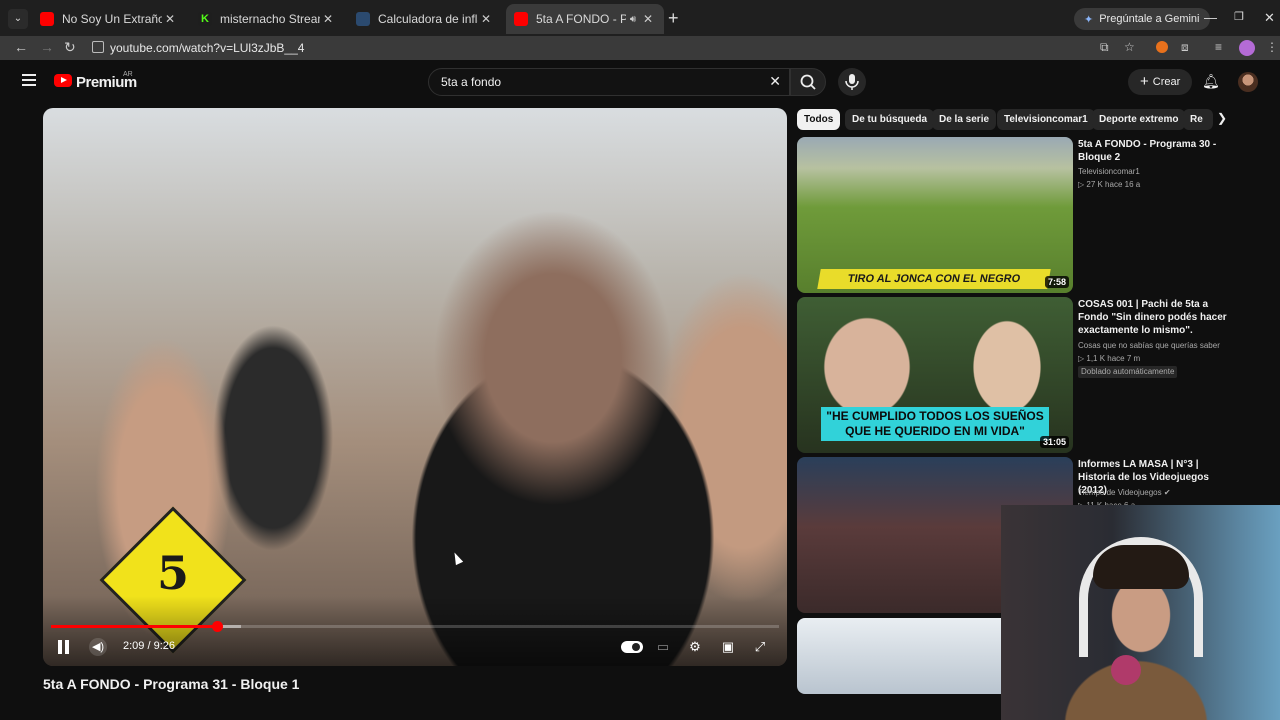 The width and height of the screenshot is (1280, 720). I want to click on clear-search-icon: ✕, so click(775, 81).